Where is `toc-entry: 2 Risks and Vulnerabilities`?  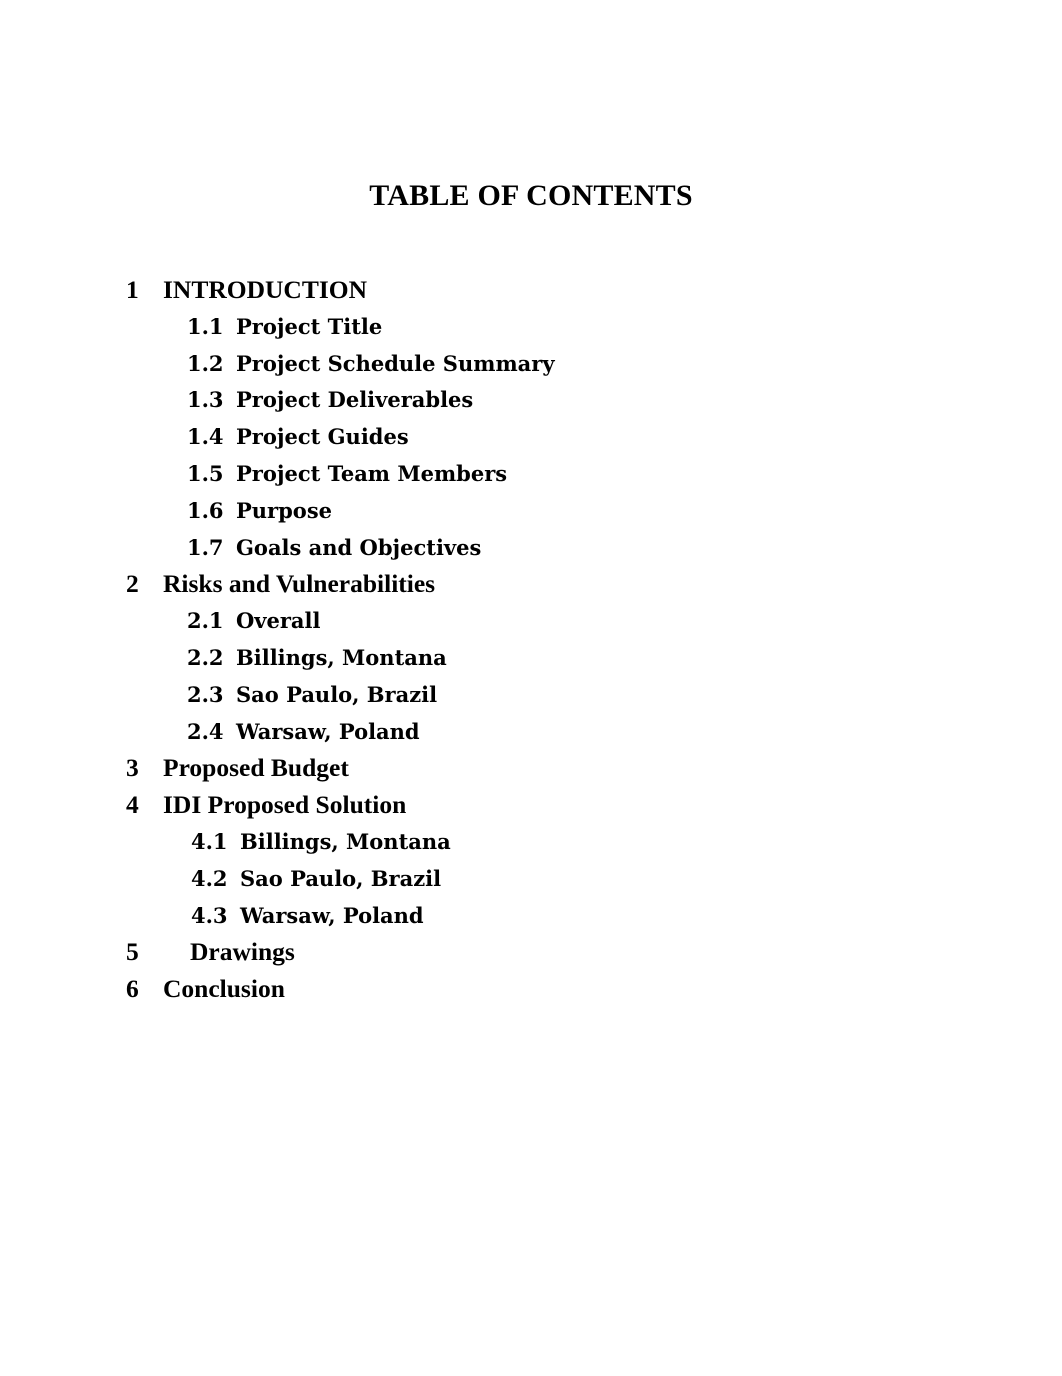 toc-entry: 2 Risks and Vulnerabilities is located at coordinates (531, 584).